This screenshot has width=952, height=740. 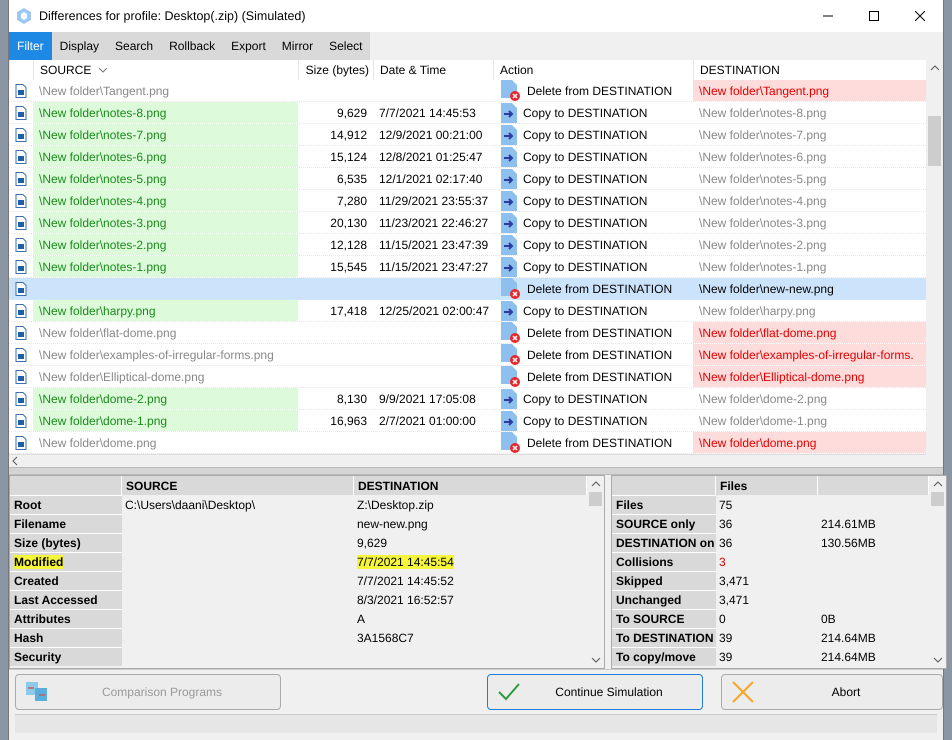 What do you see at coordinates (763, 179) in the screenshot?
I see `destination-cell-text: \New folder\notes-5.png` at bounding box center [763, 179].